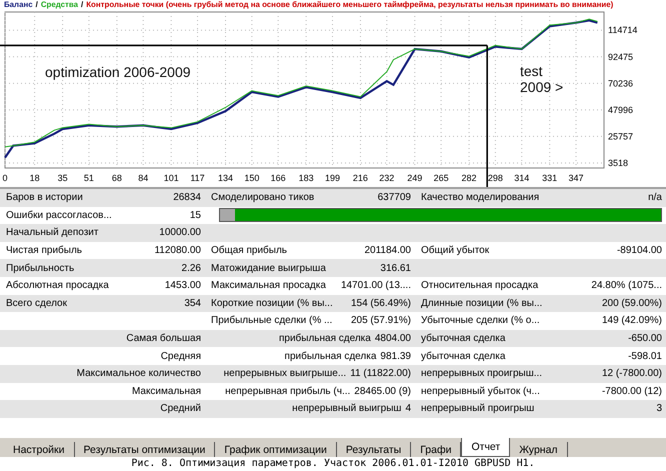 The width and height of the screenshot is (666, 471). I want to click on label-cell: непрерывный проигрыш, so click(477, 408).